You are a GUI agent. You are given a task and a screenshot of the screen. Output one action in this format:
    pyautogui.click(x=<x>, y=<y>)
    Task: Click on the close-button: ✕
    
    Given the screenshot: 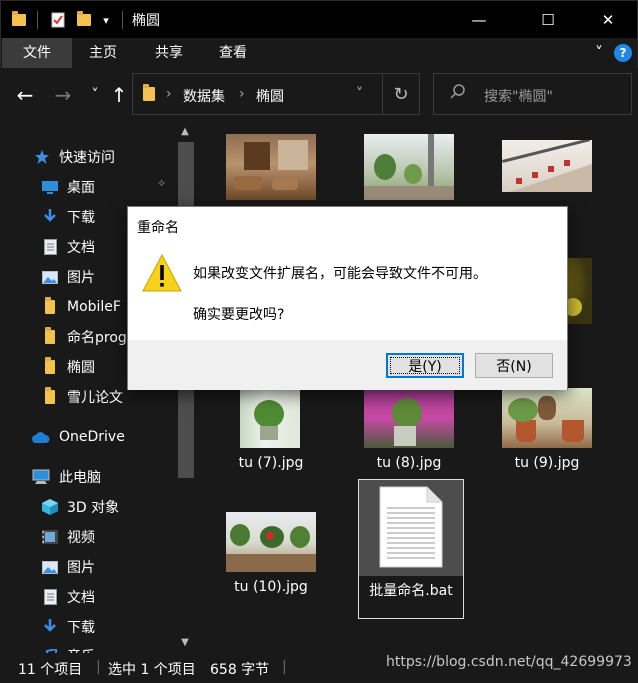 What is the action you would take?
    pyautogui.click(x=608, y=20)
    